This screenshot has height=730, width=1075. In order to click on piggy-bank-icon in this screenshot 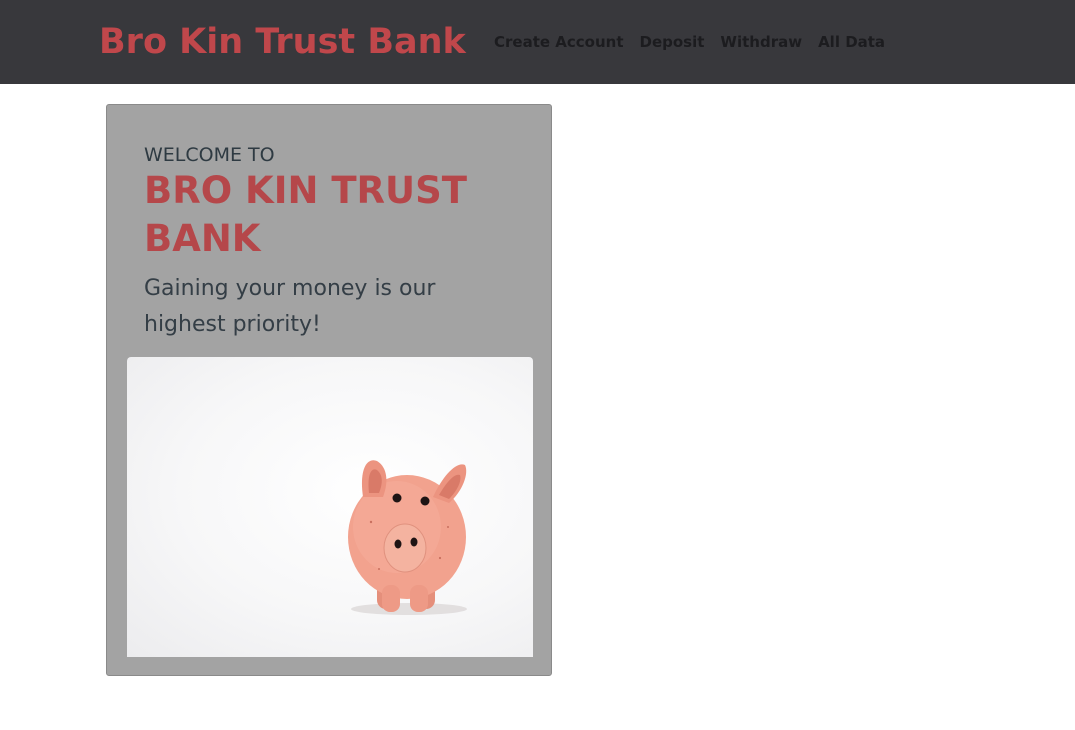, I will do `click(407, 537)`.